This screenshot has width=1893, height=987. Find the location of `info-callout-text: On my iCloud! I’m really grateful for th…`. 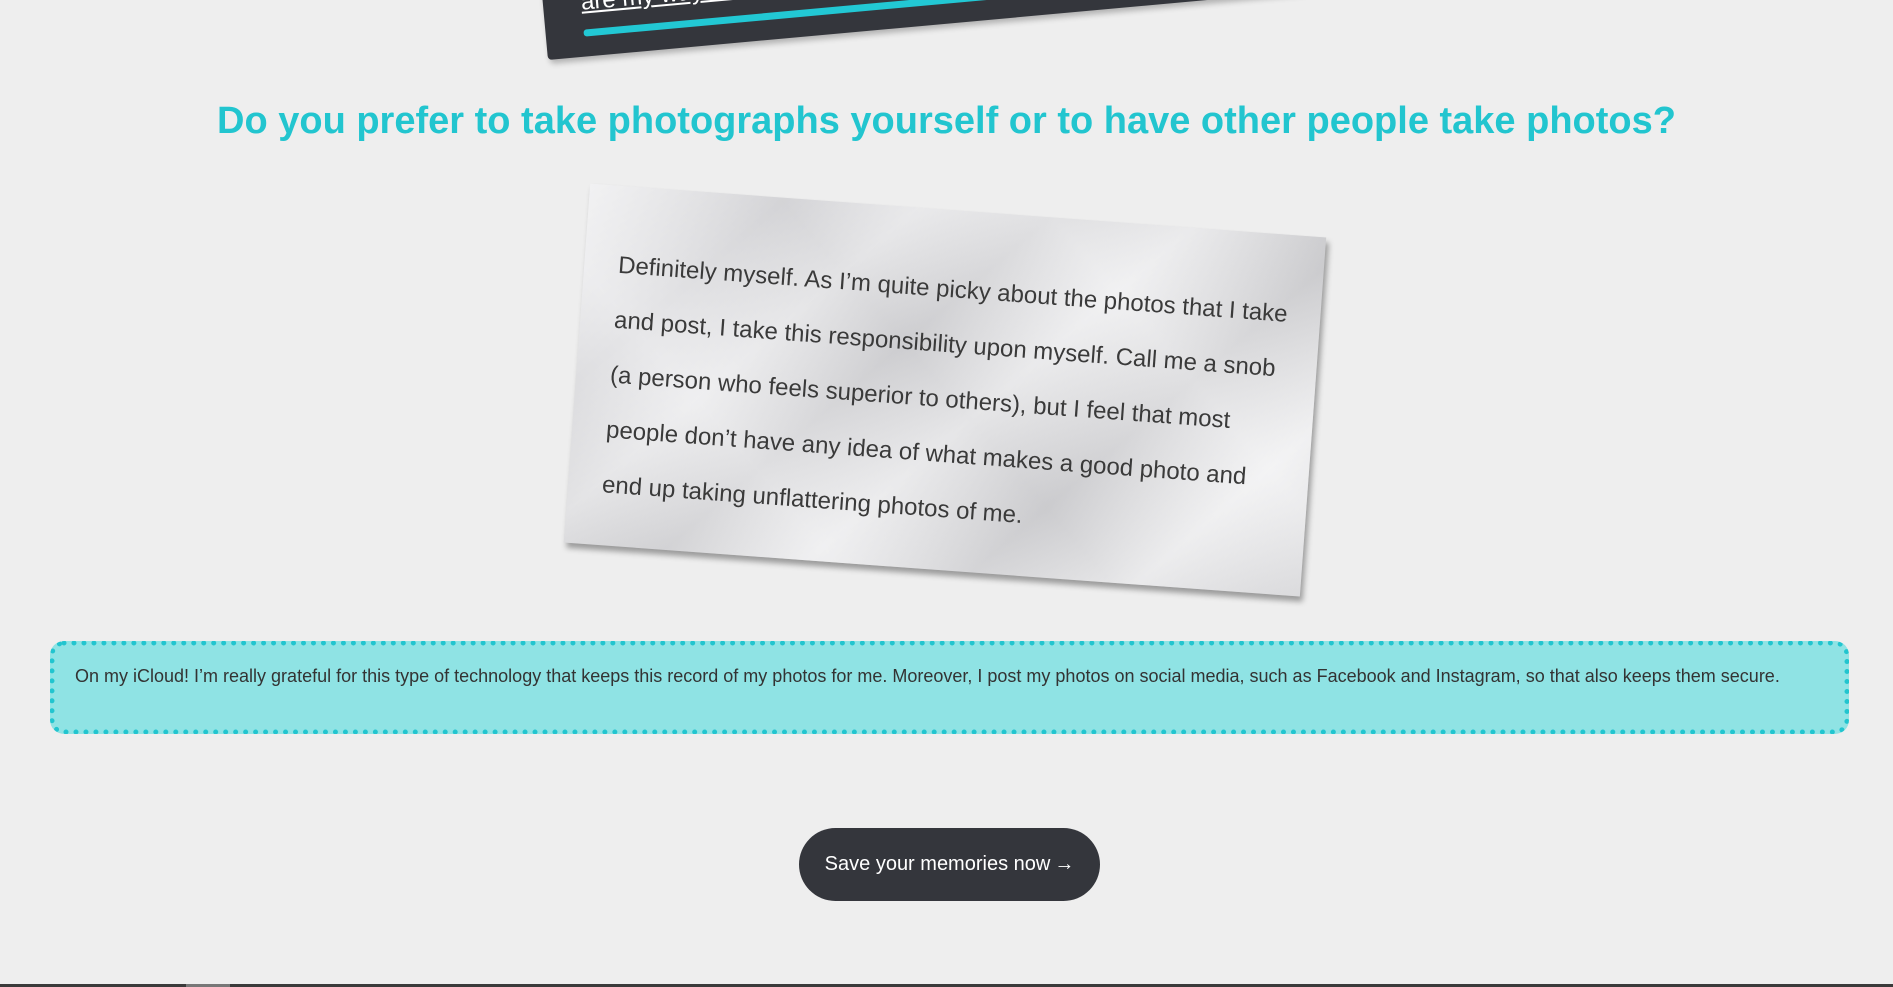

info-callout-text: On my iCloud! I’m really grateful for th… is located at coordinates (927, 676).